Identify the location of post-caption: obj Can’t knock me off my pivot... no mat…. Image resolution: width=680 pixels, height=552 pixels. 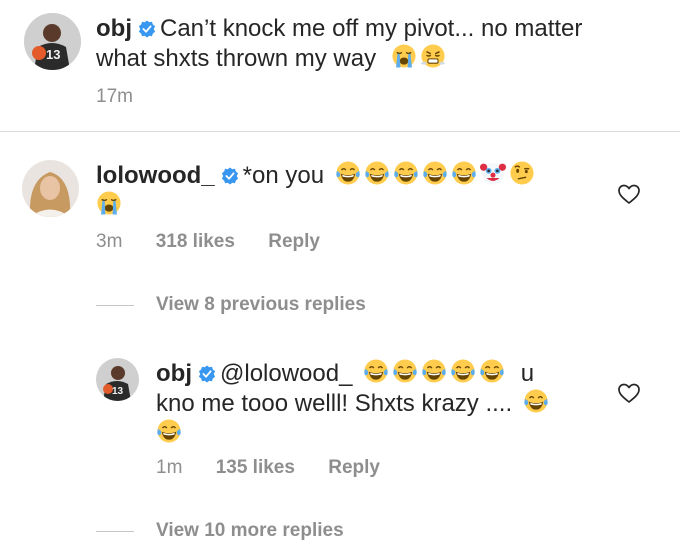
(376, 43).